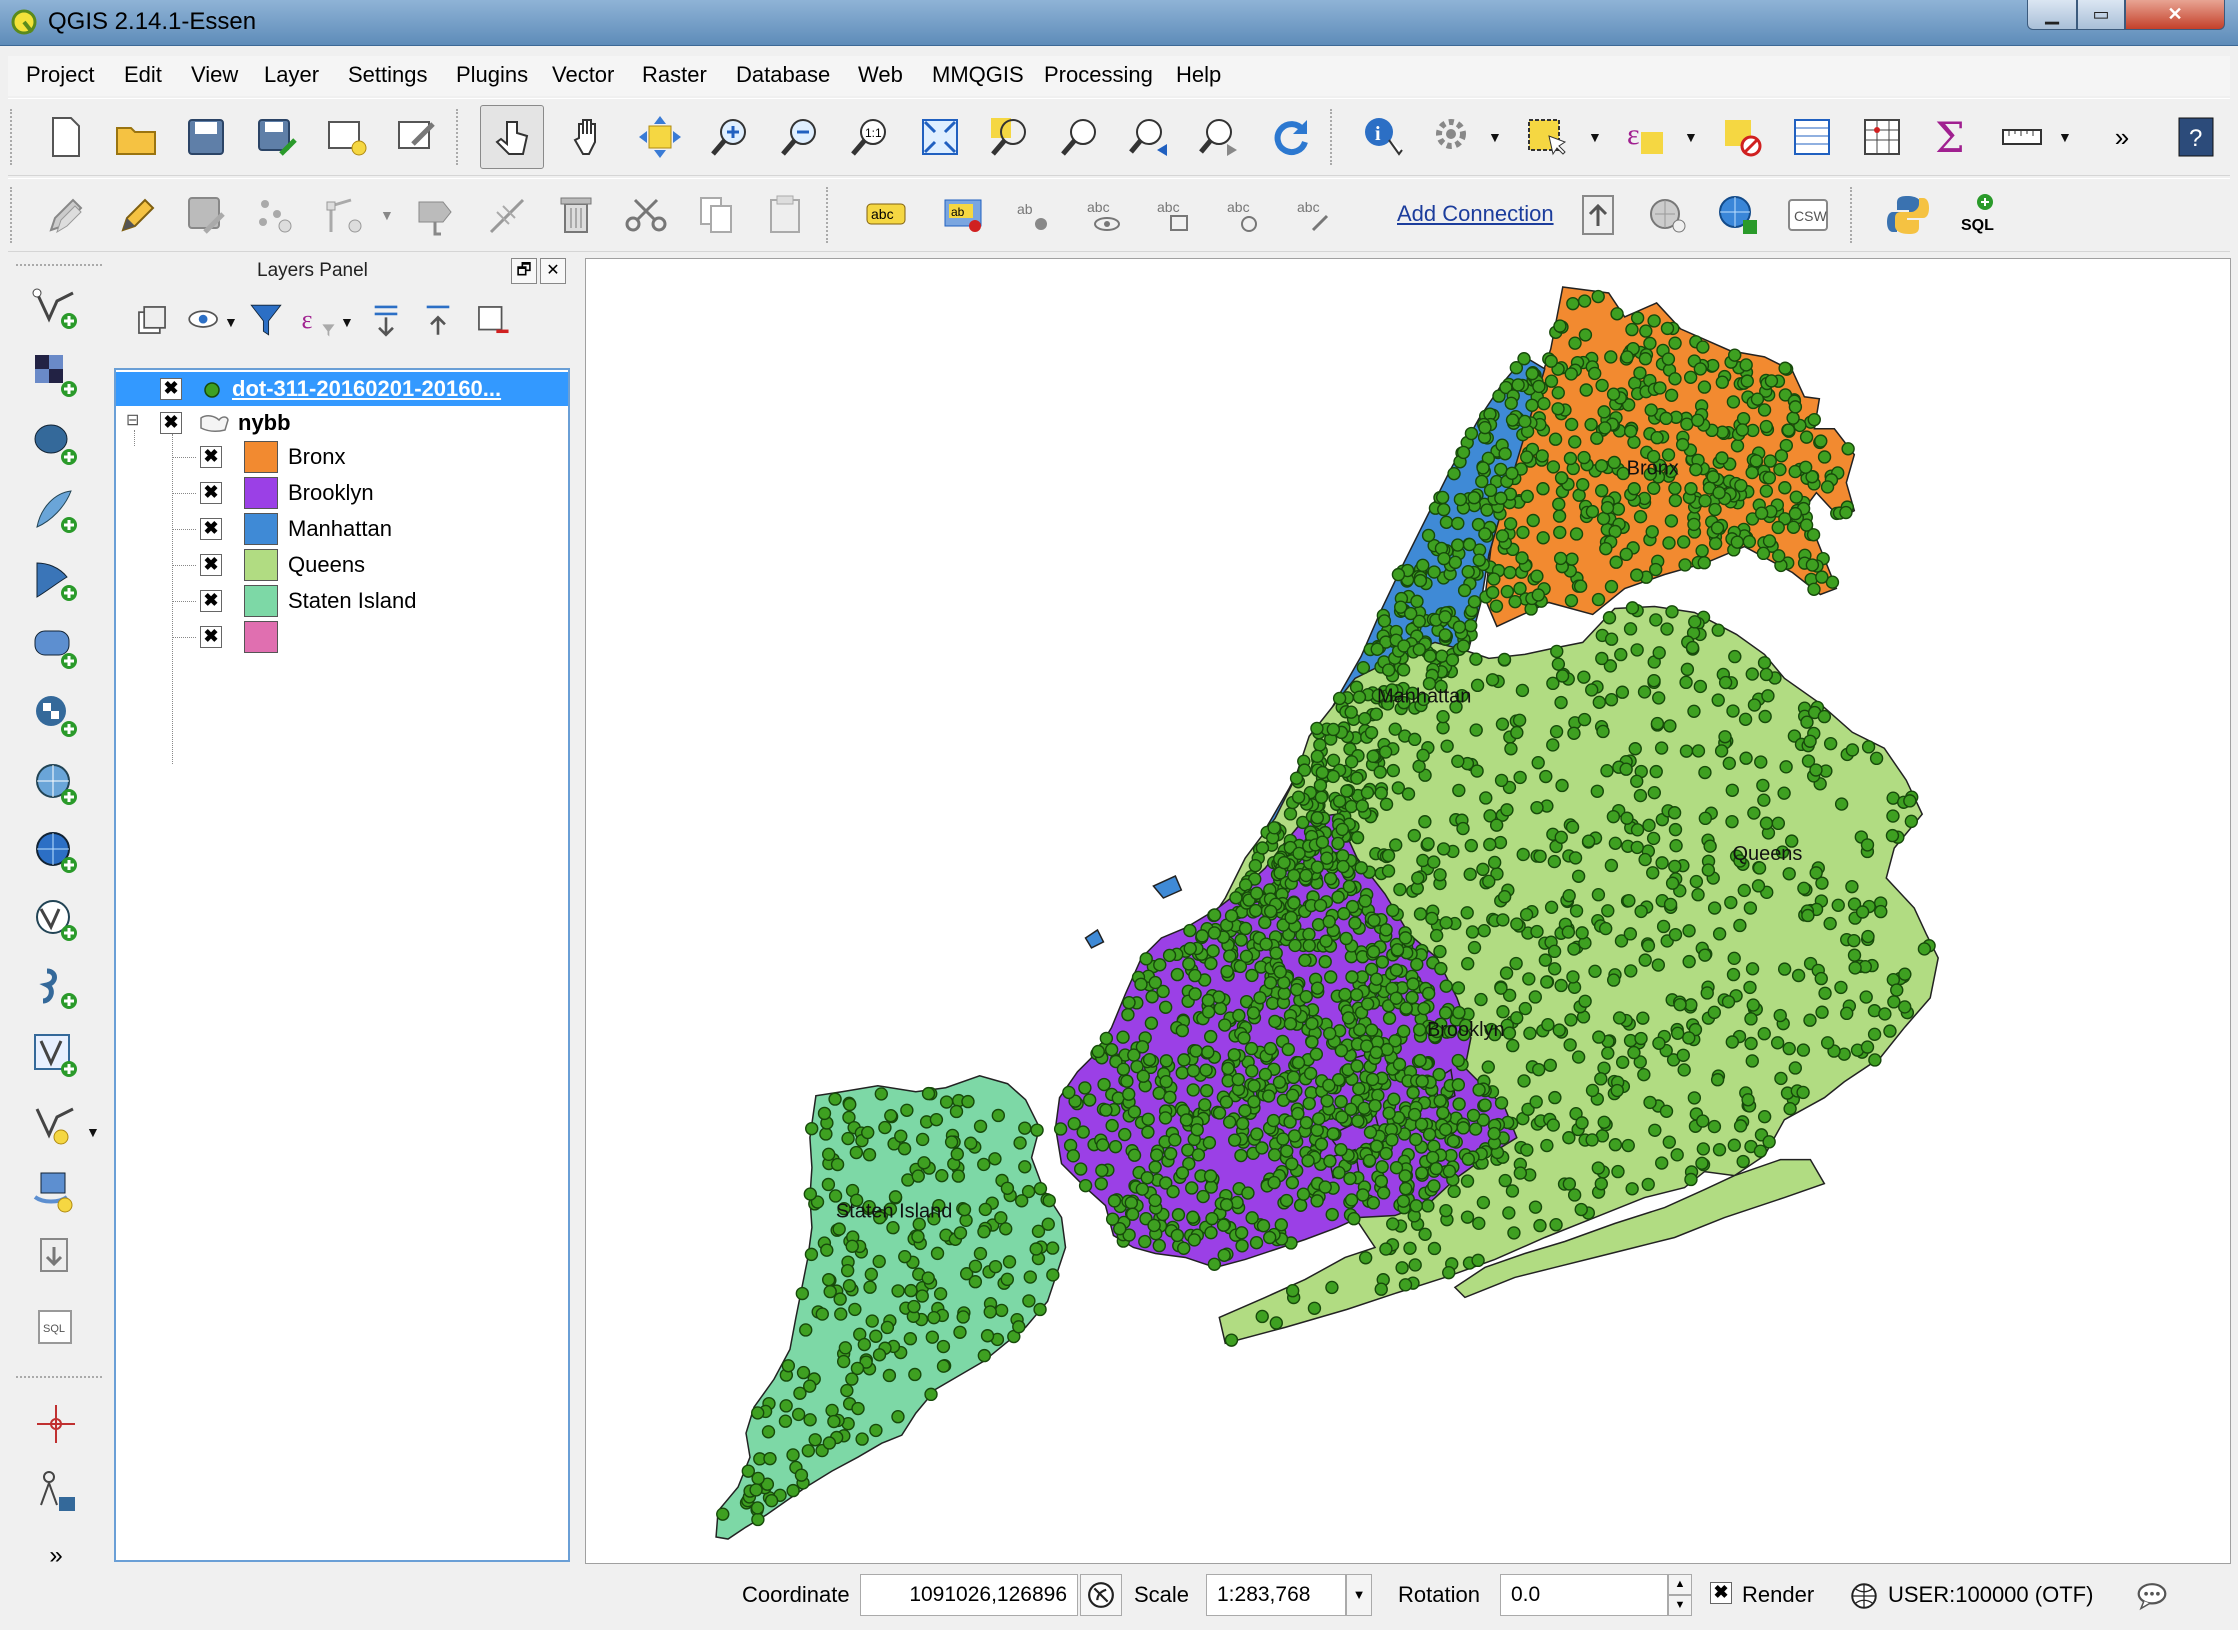  I want to click on rotate-label-icon: abc, so click(1244, 215).